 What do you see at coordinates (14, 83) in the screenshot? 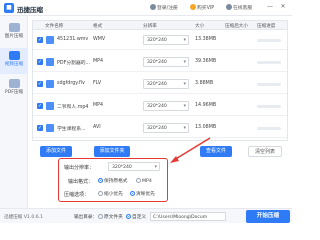
I see `pdf-icon` at bounding box center [14, 83].